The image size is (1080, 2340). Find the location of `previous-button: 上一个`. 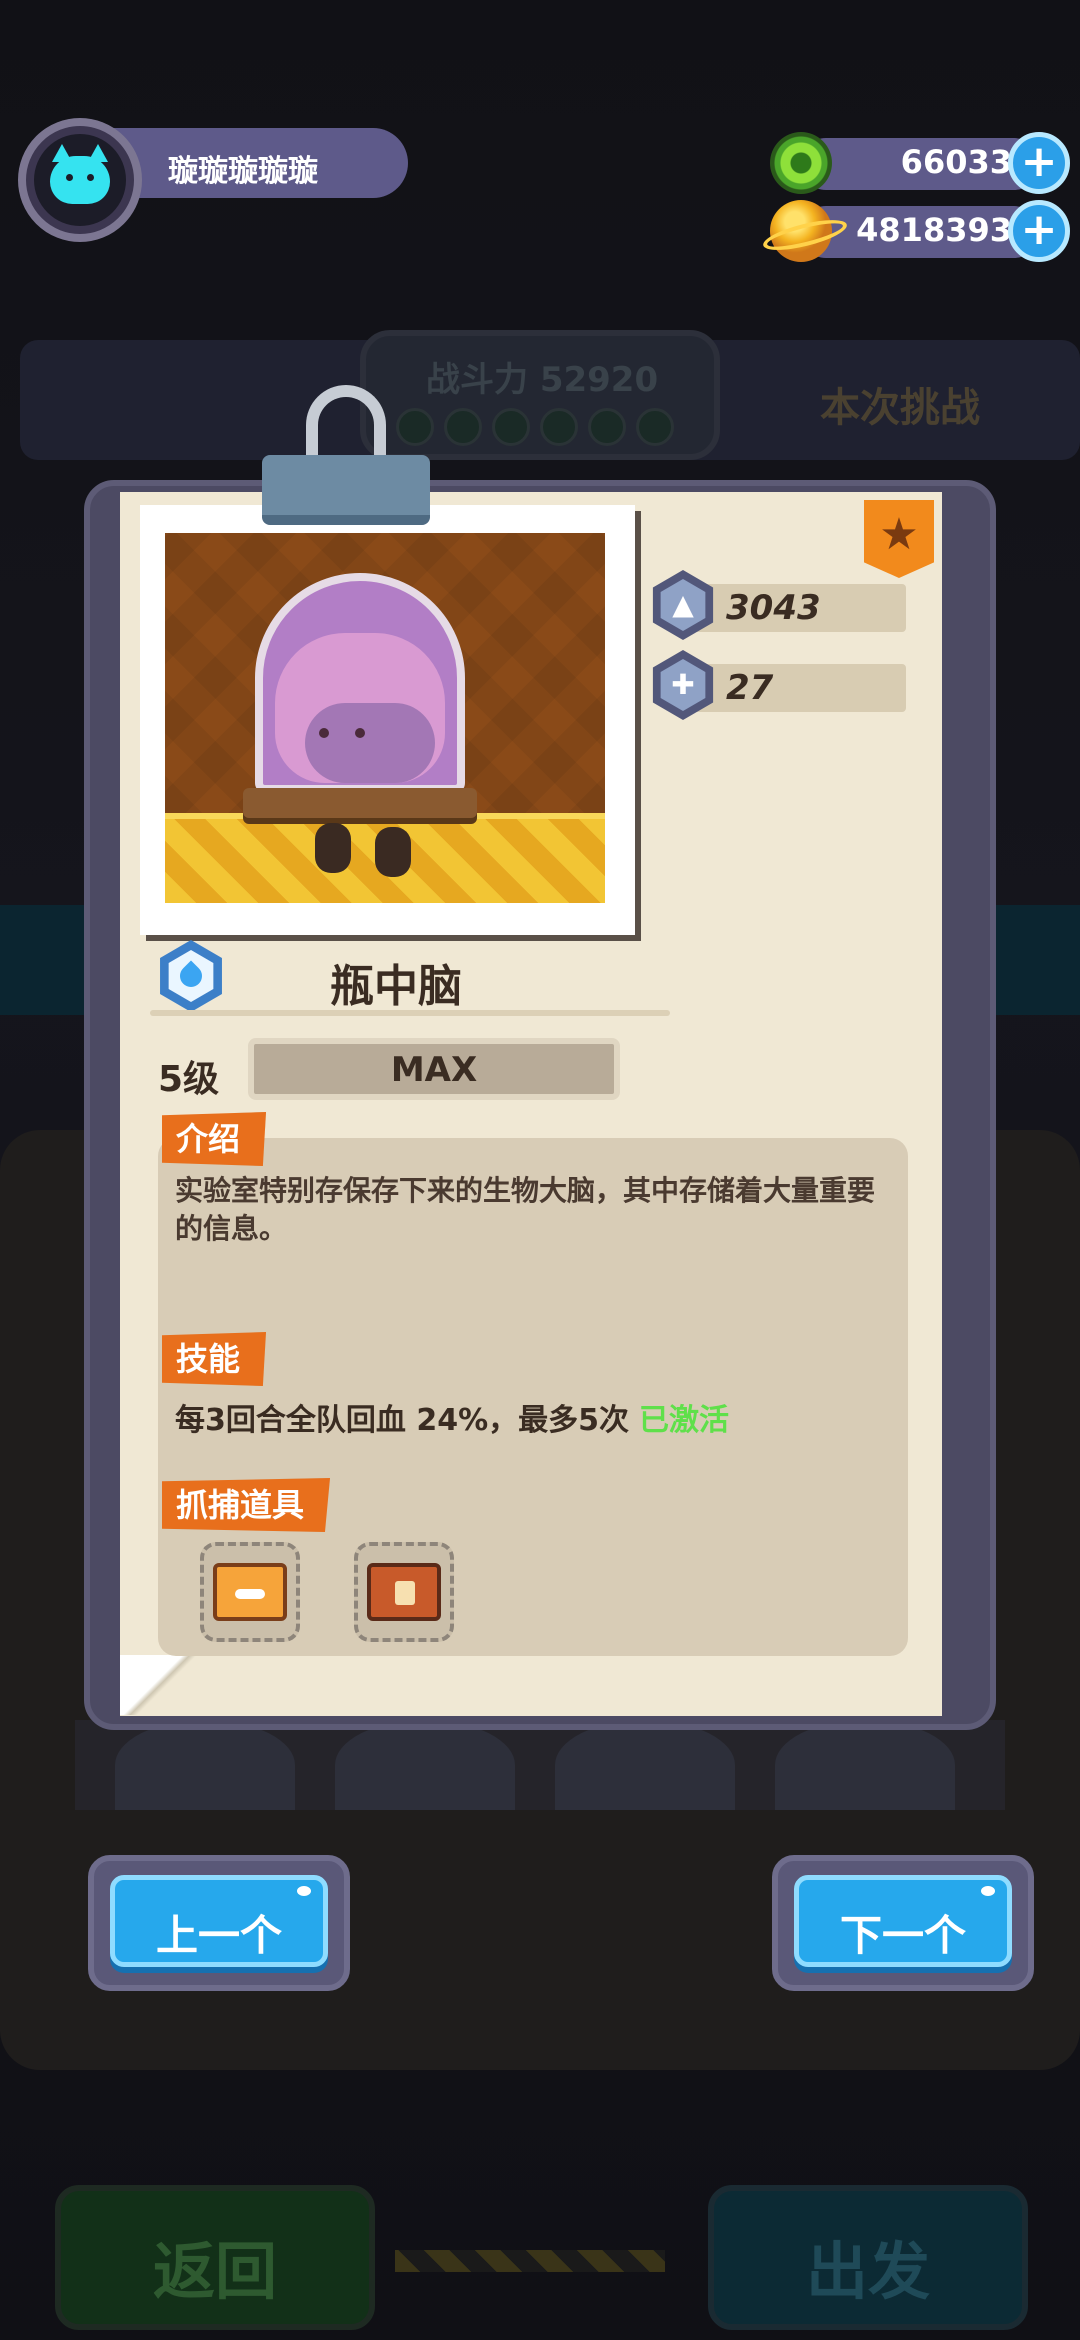

previous-button: 上一个 is located at coordinates (219, 1923).